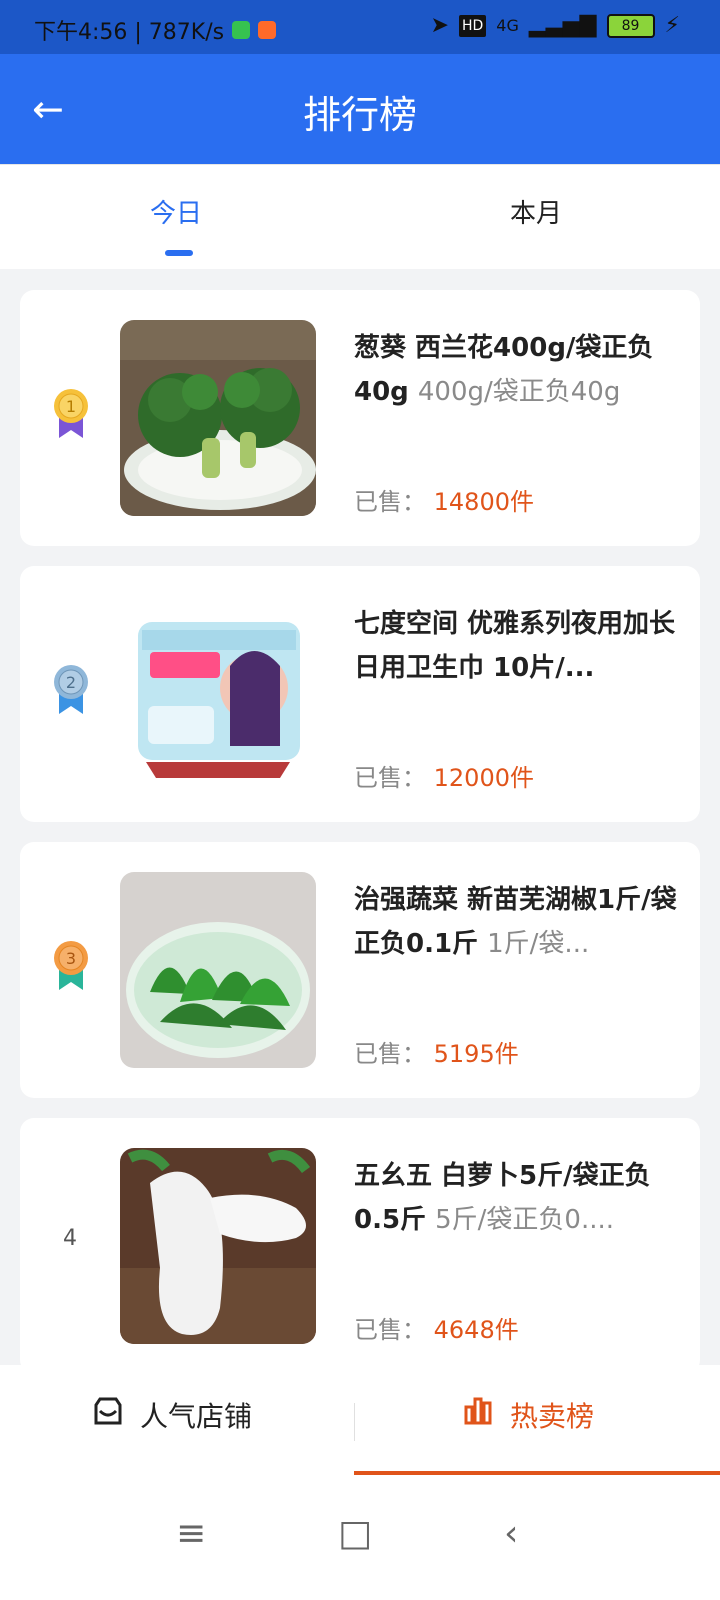  What do you see at coordinates (562, 25) in the screenshot?
I see `signal-bars-icon: ▂▃▅▇` at bounding box center [562, 25].